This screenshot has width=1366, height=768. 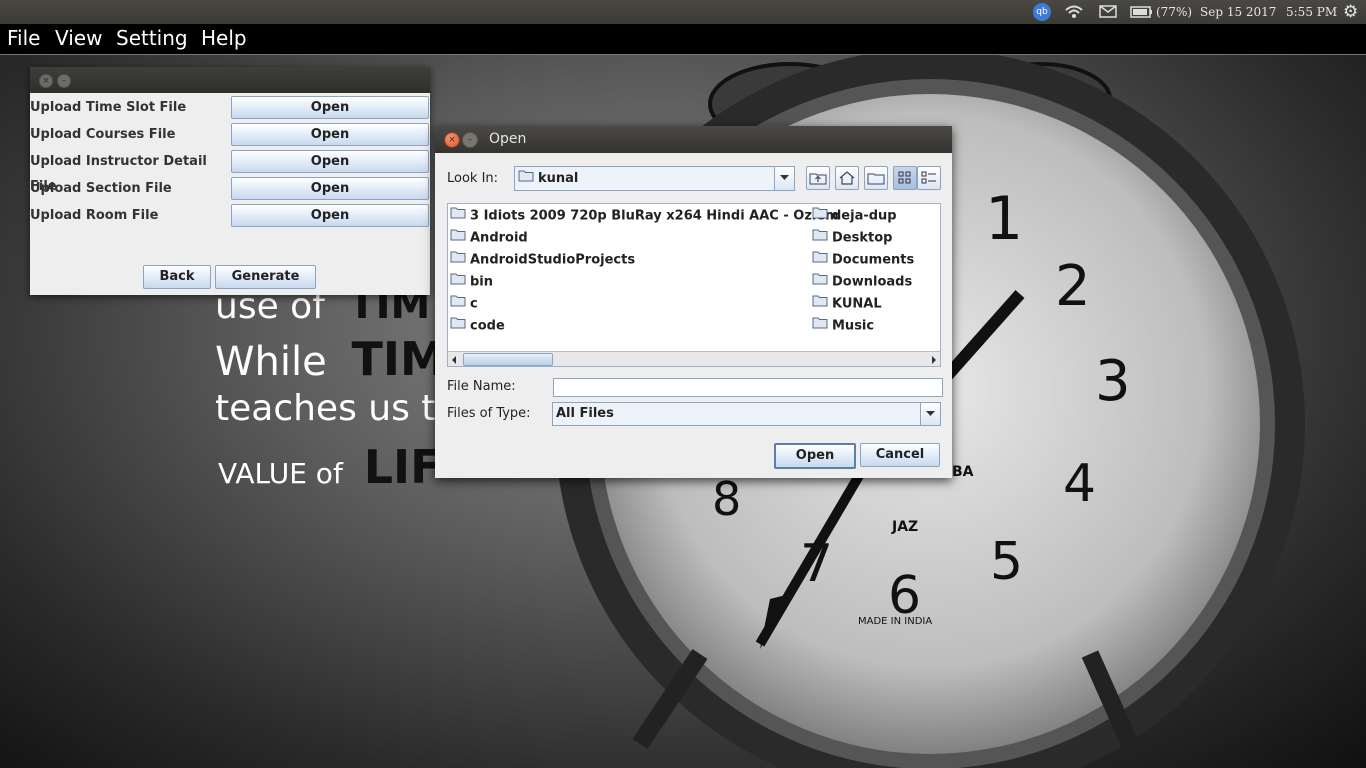 I want to click on list-item: deja-dup, so click(x=854, y=216).